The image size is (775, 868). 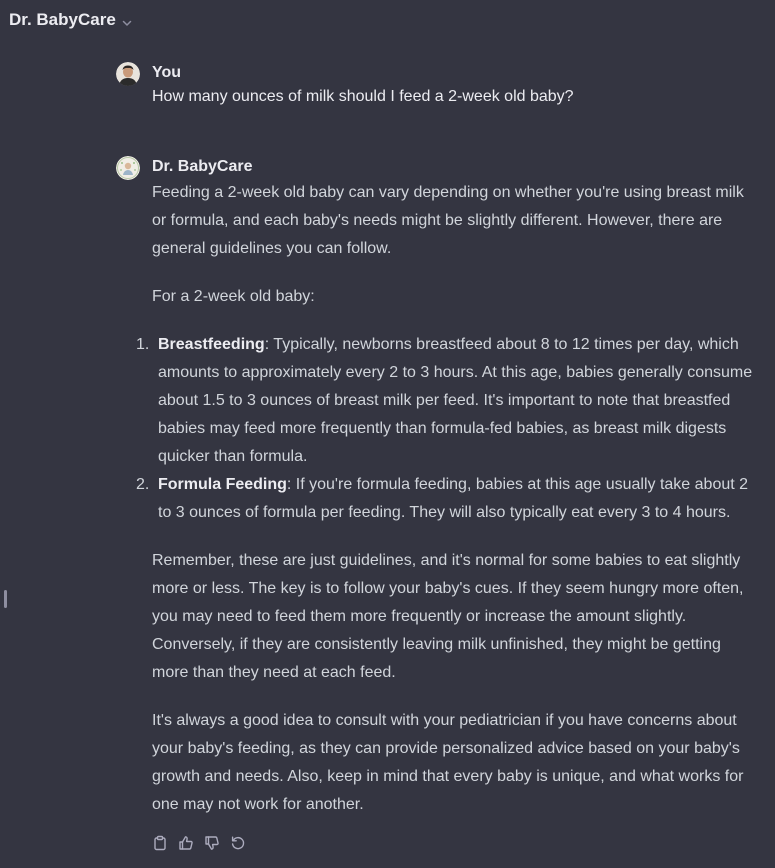 What do you see at coordinates (127, 20) in the screenshot?
I see `chevron-down-icon` at bounding box center [127, 20].